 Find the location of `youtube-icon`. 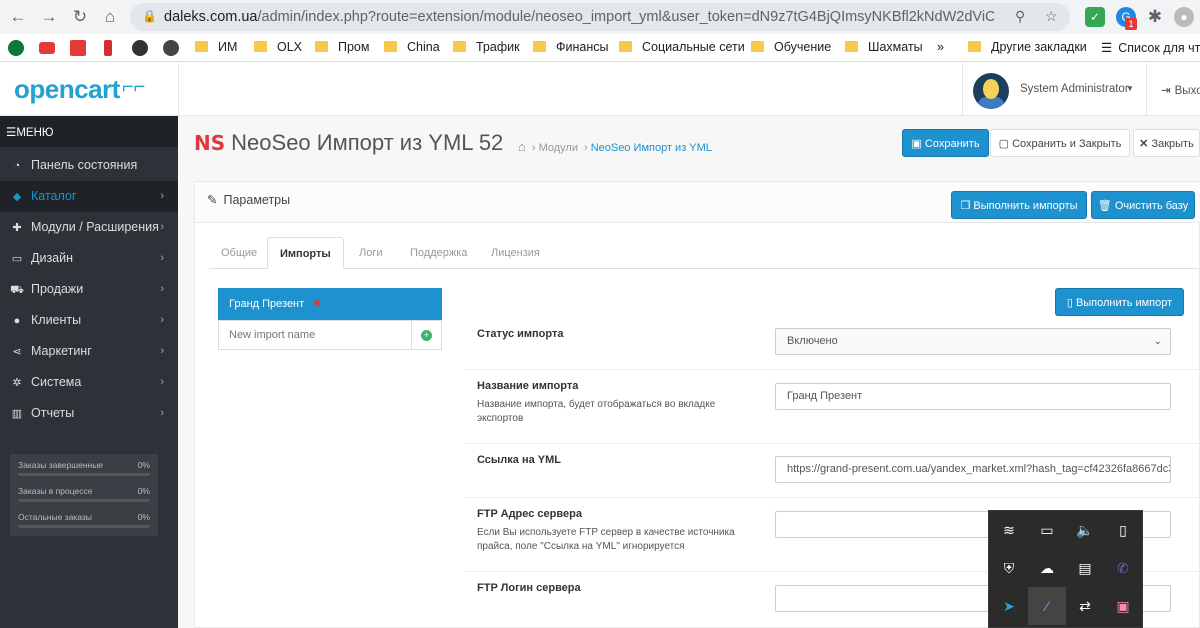

youtube-icon is located at coordinates (47, 48).